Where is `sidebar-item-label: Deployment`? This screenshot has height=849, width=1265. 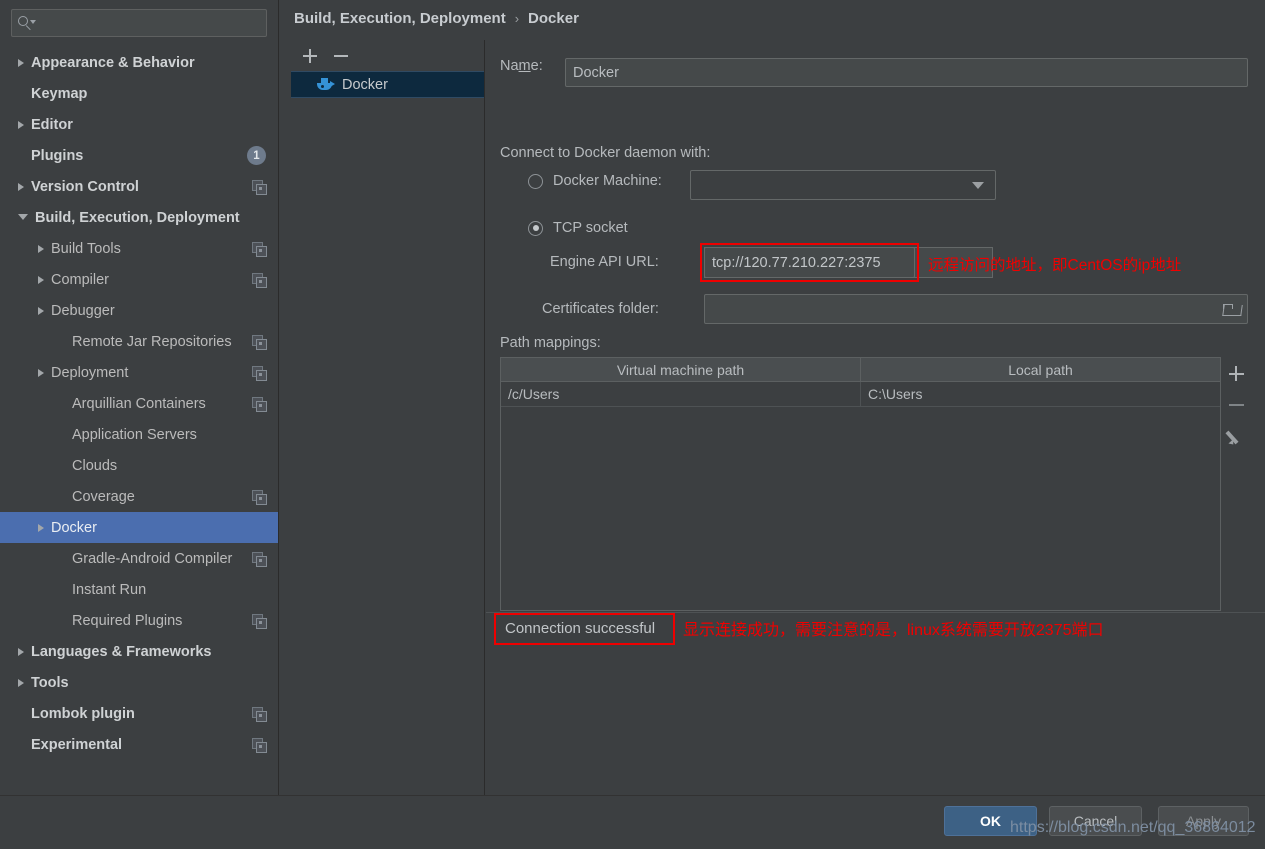 sidebar-item-label: Deployment is located at coordinates (90, 372).